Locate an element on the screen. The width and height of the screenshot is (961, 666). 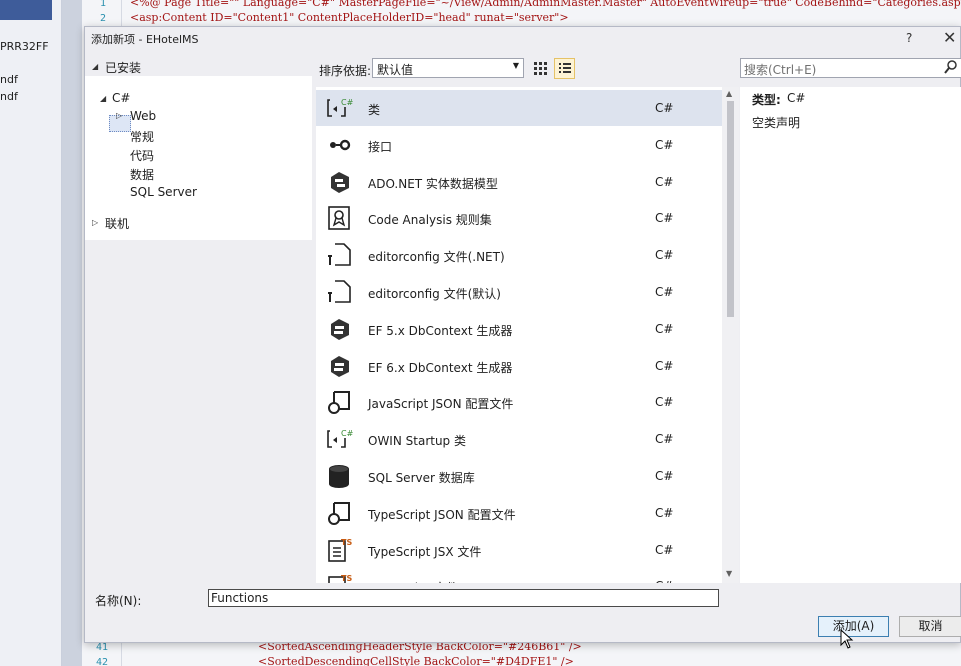
dialog-titlebar: 添加新项 - EHotelMS ? ✕ is located at coordinates (522, 39).